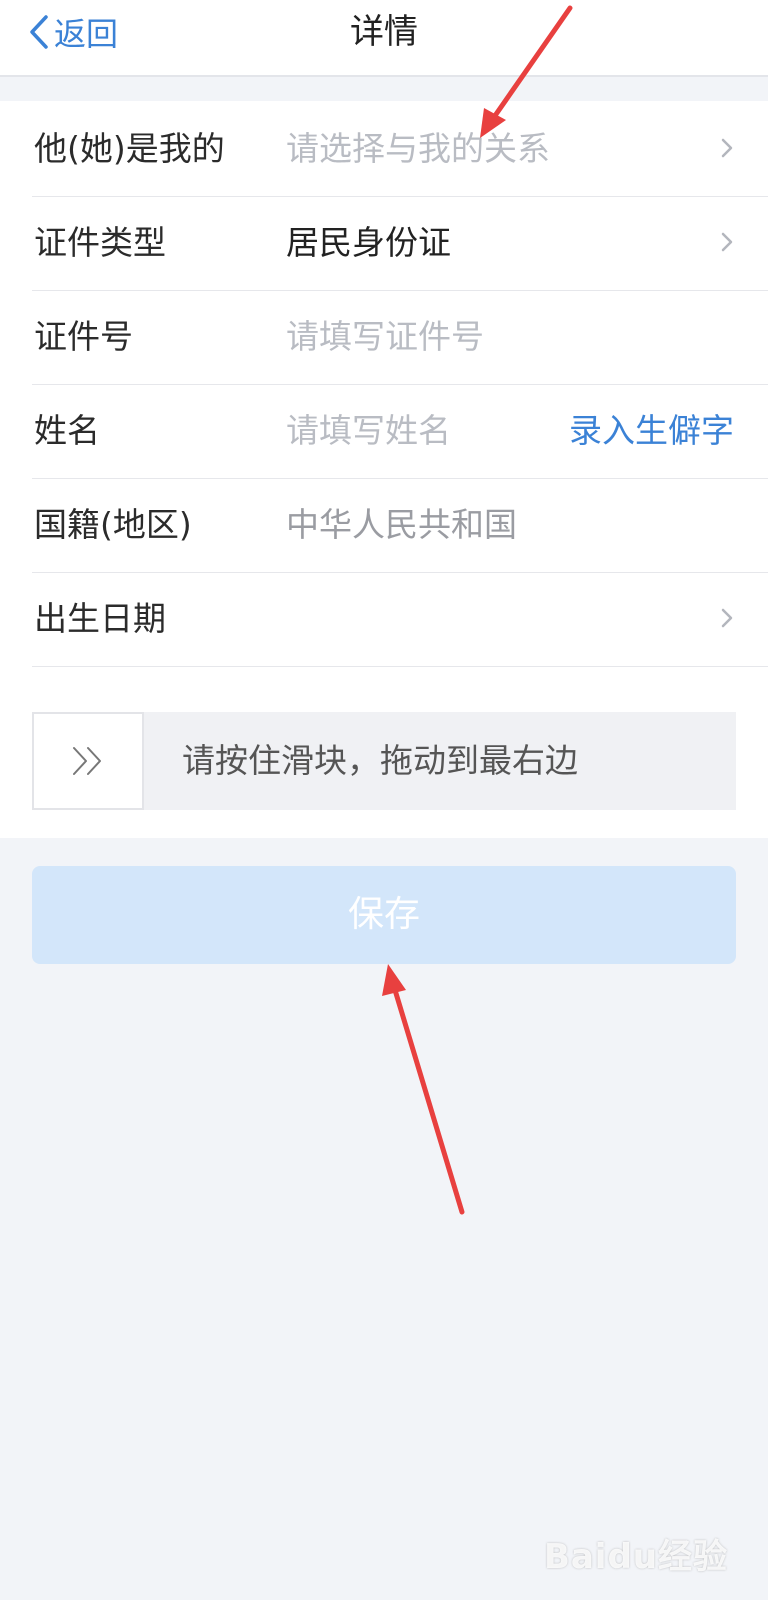 This screenshot has height=1600, width=768. I want to click on annotation-arrow-top, so click(526, 71).